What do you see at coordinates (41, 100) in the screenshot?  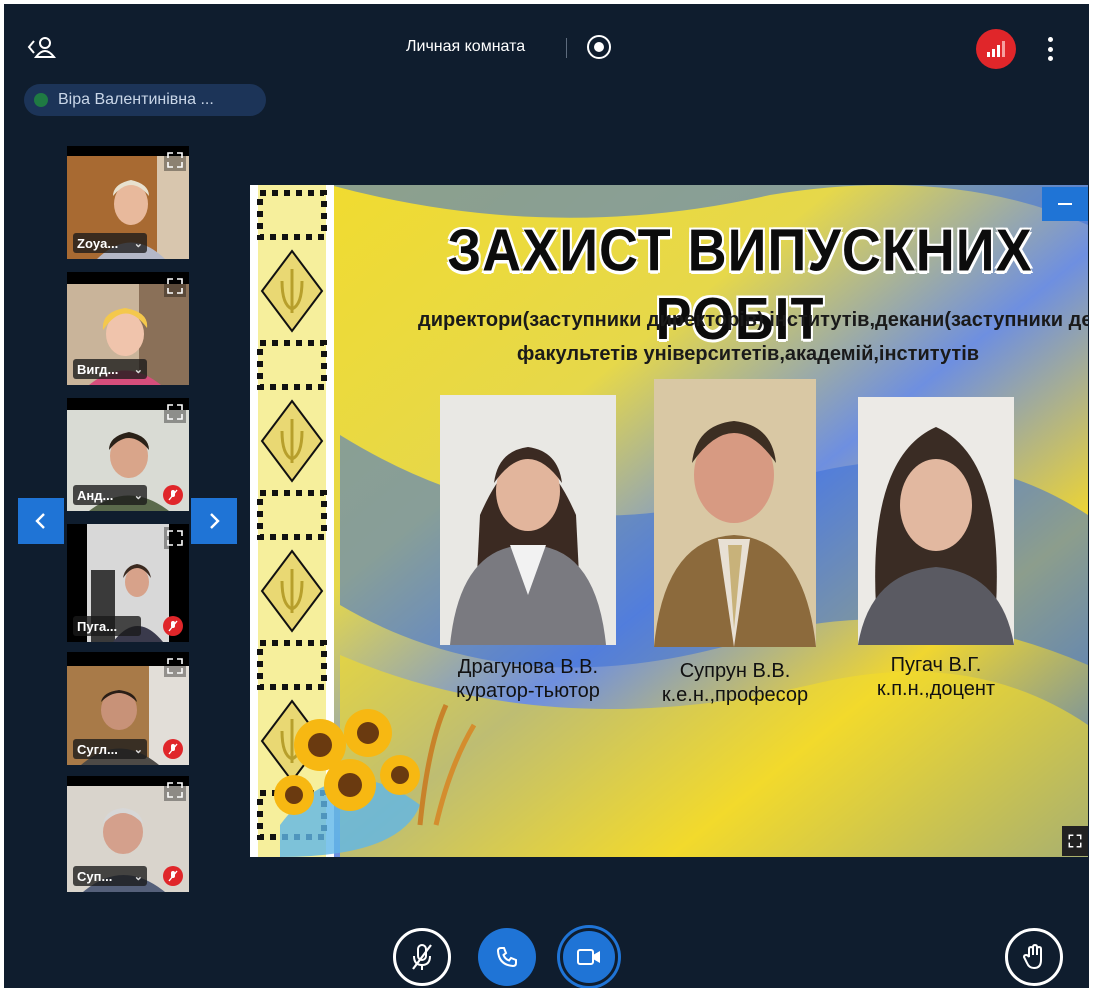 I see `speaking-indicator` at bounding box center [41, 100].